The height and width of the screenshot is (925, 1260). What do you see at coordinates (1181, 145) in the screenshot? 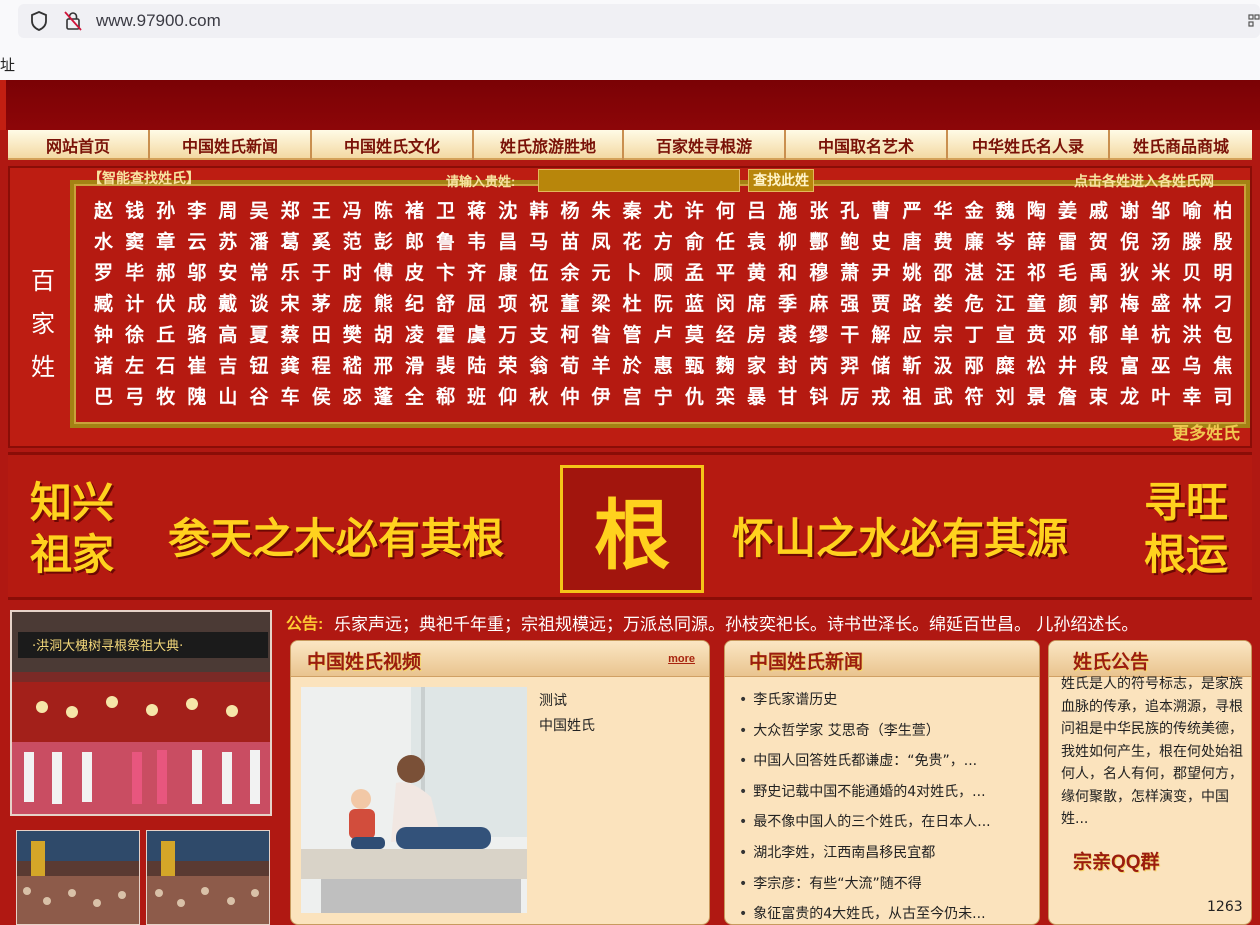
I see `nav-shop: 姓氏商品商城` at bounding box center [1181, 145].